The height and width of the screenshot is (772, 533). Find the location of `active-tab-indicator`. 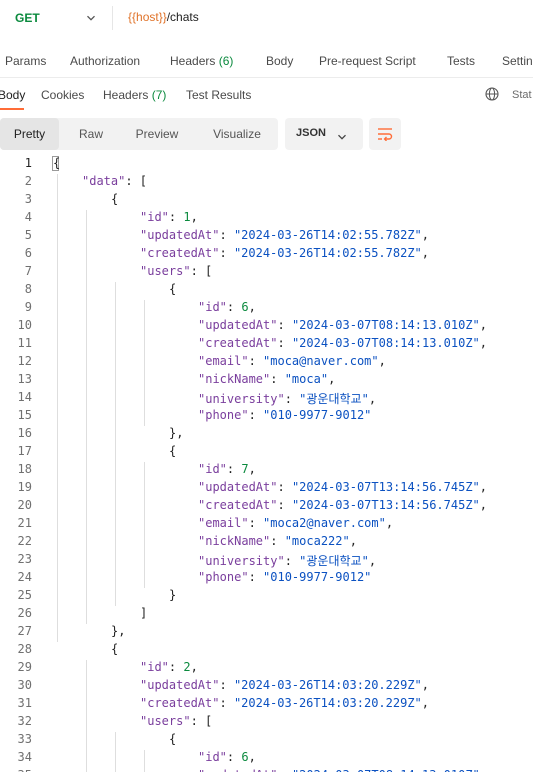

active-tab-indicator is located at coordinates (12, 109).